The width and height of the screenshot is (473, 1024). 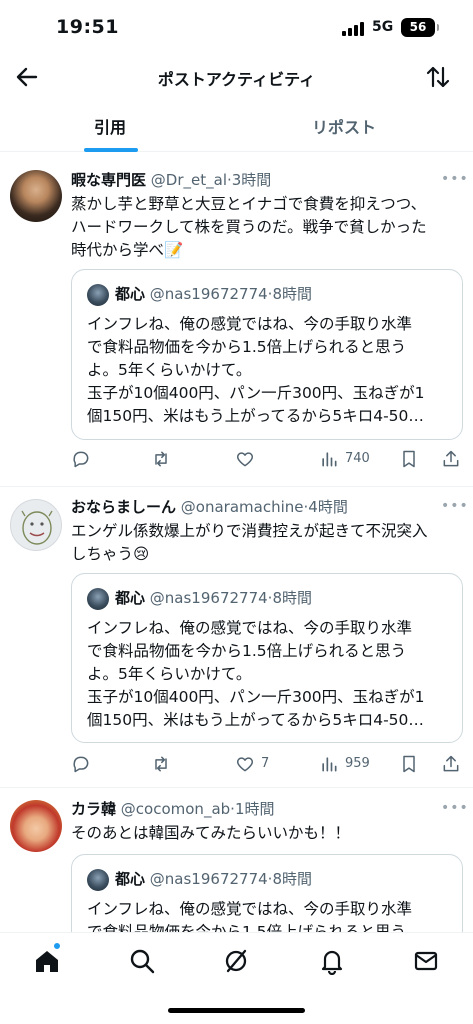 I want to click on grok-icon, so click(x=236, y=961).